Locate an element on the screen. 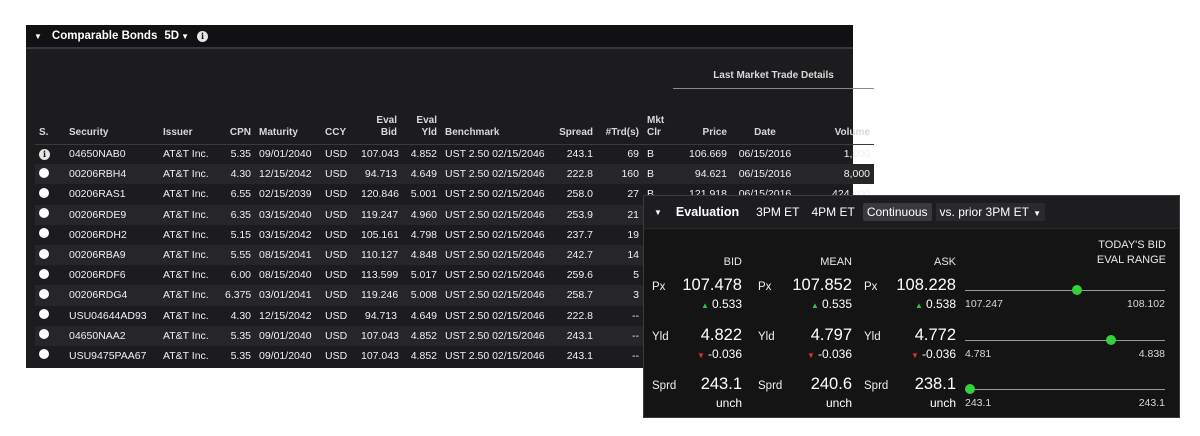 Image resolution: width=1200 pixels, height=436 pixels. cell-security: USU04644AD93 is located at coordinates (112, 316).